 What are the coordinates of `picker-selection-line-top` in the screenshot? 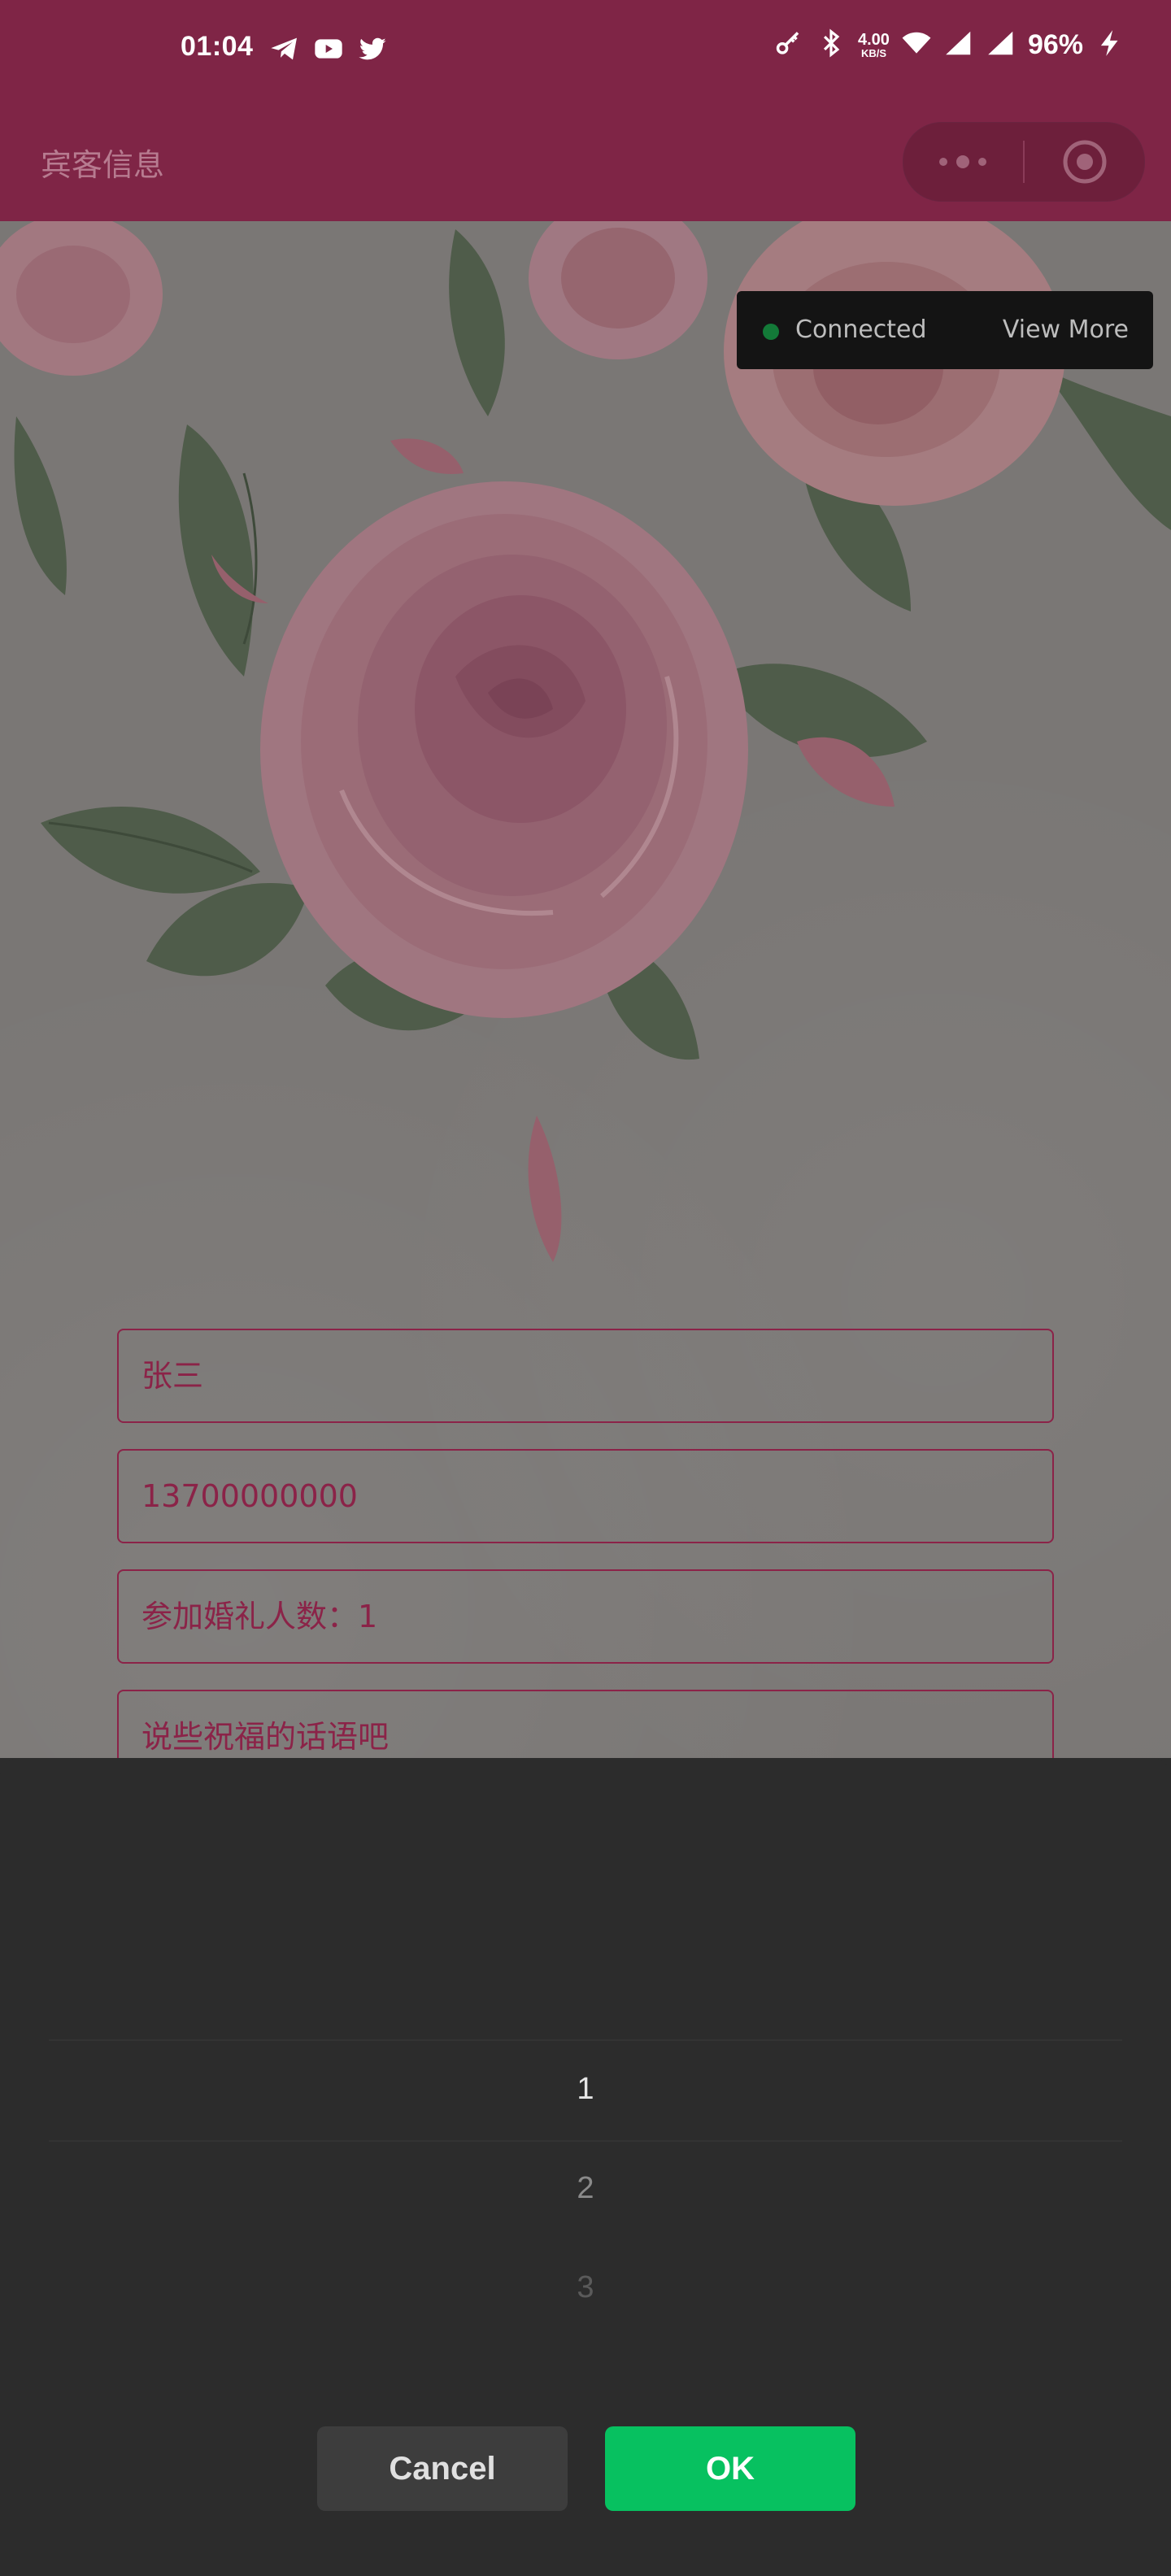 It's located at (585, 2040).